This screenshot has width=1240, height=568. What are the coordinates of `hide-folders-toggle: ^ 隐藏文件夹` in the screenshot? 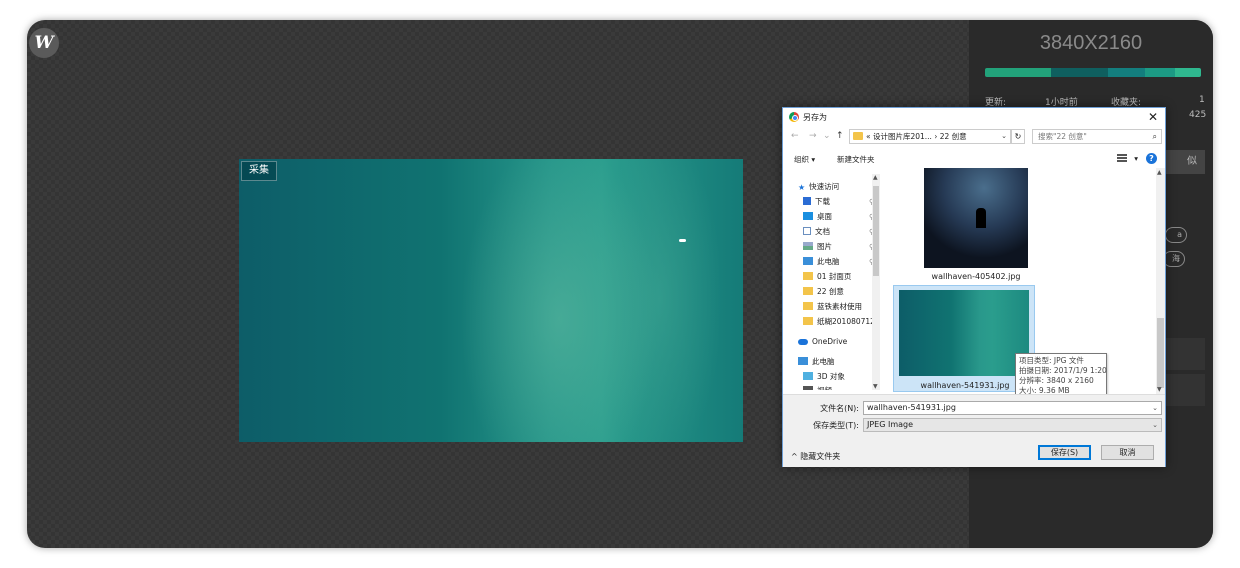 It's located at (815, 456).